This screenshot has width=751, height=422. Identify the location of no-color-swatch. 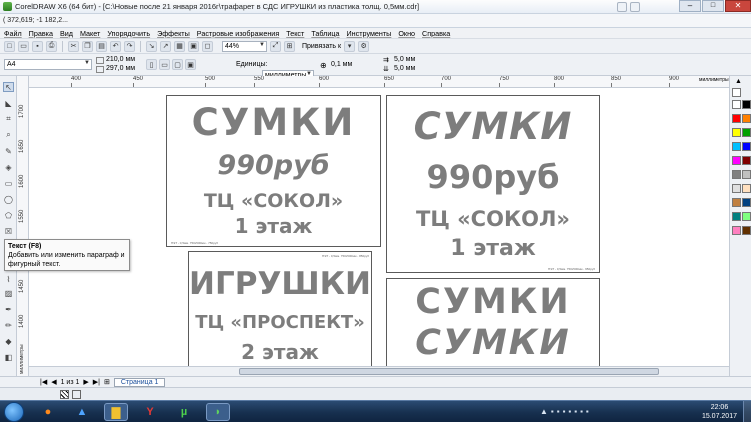
(736, 92).